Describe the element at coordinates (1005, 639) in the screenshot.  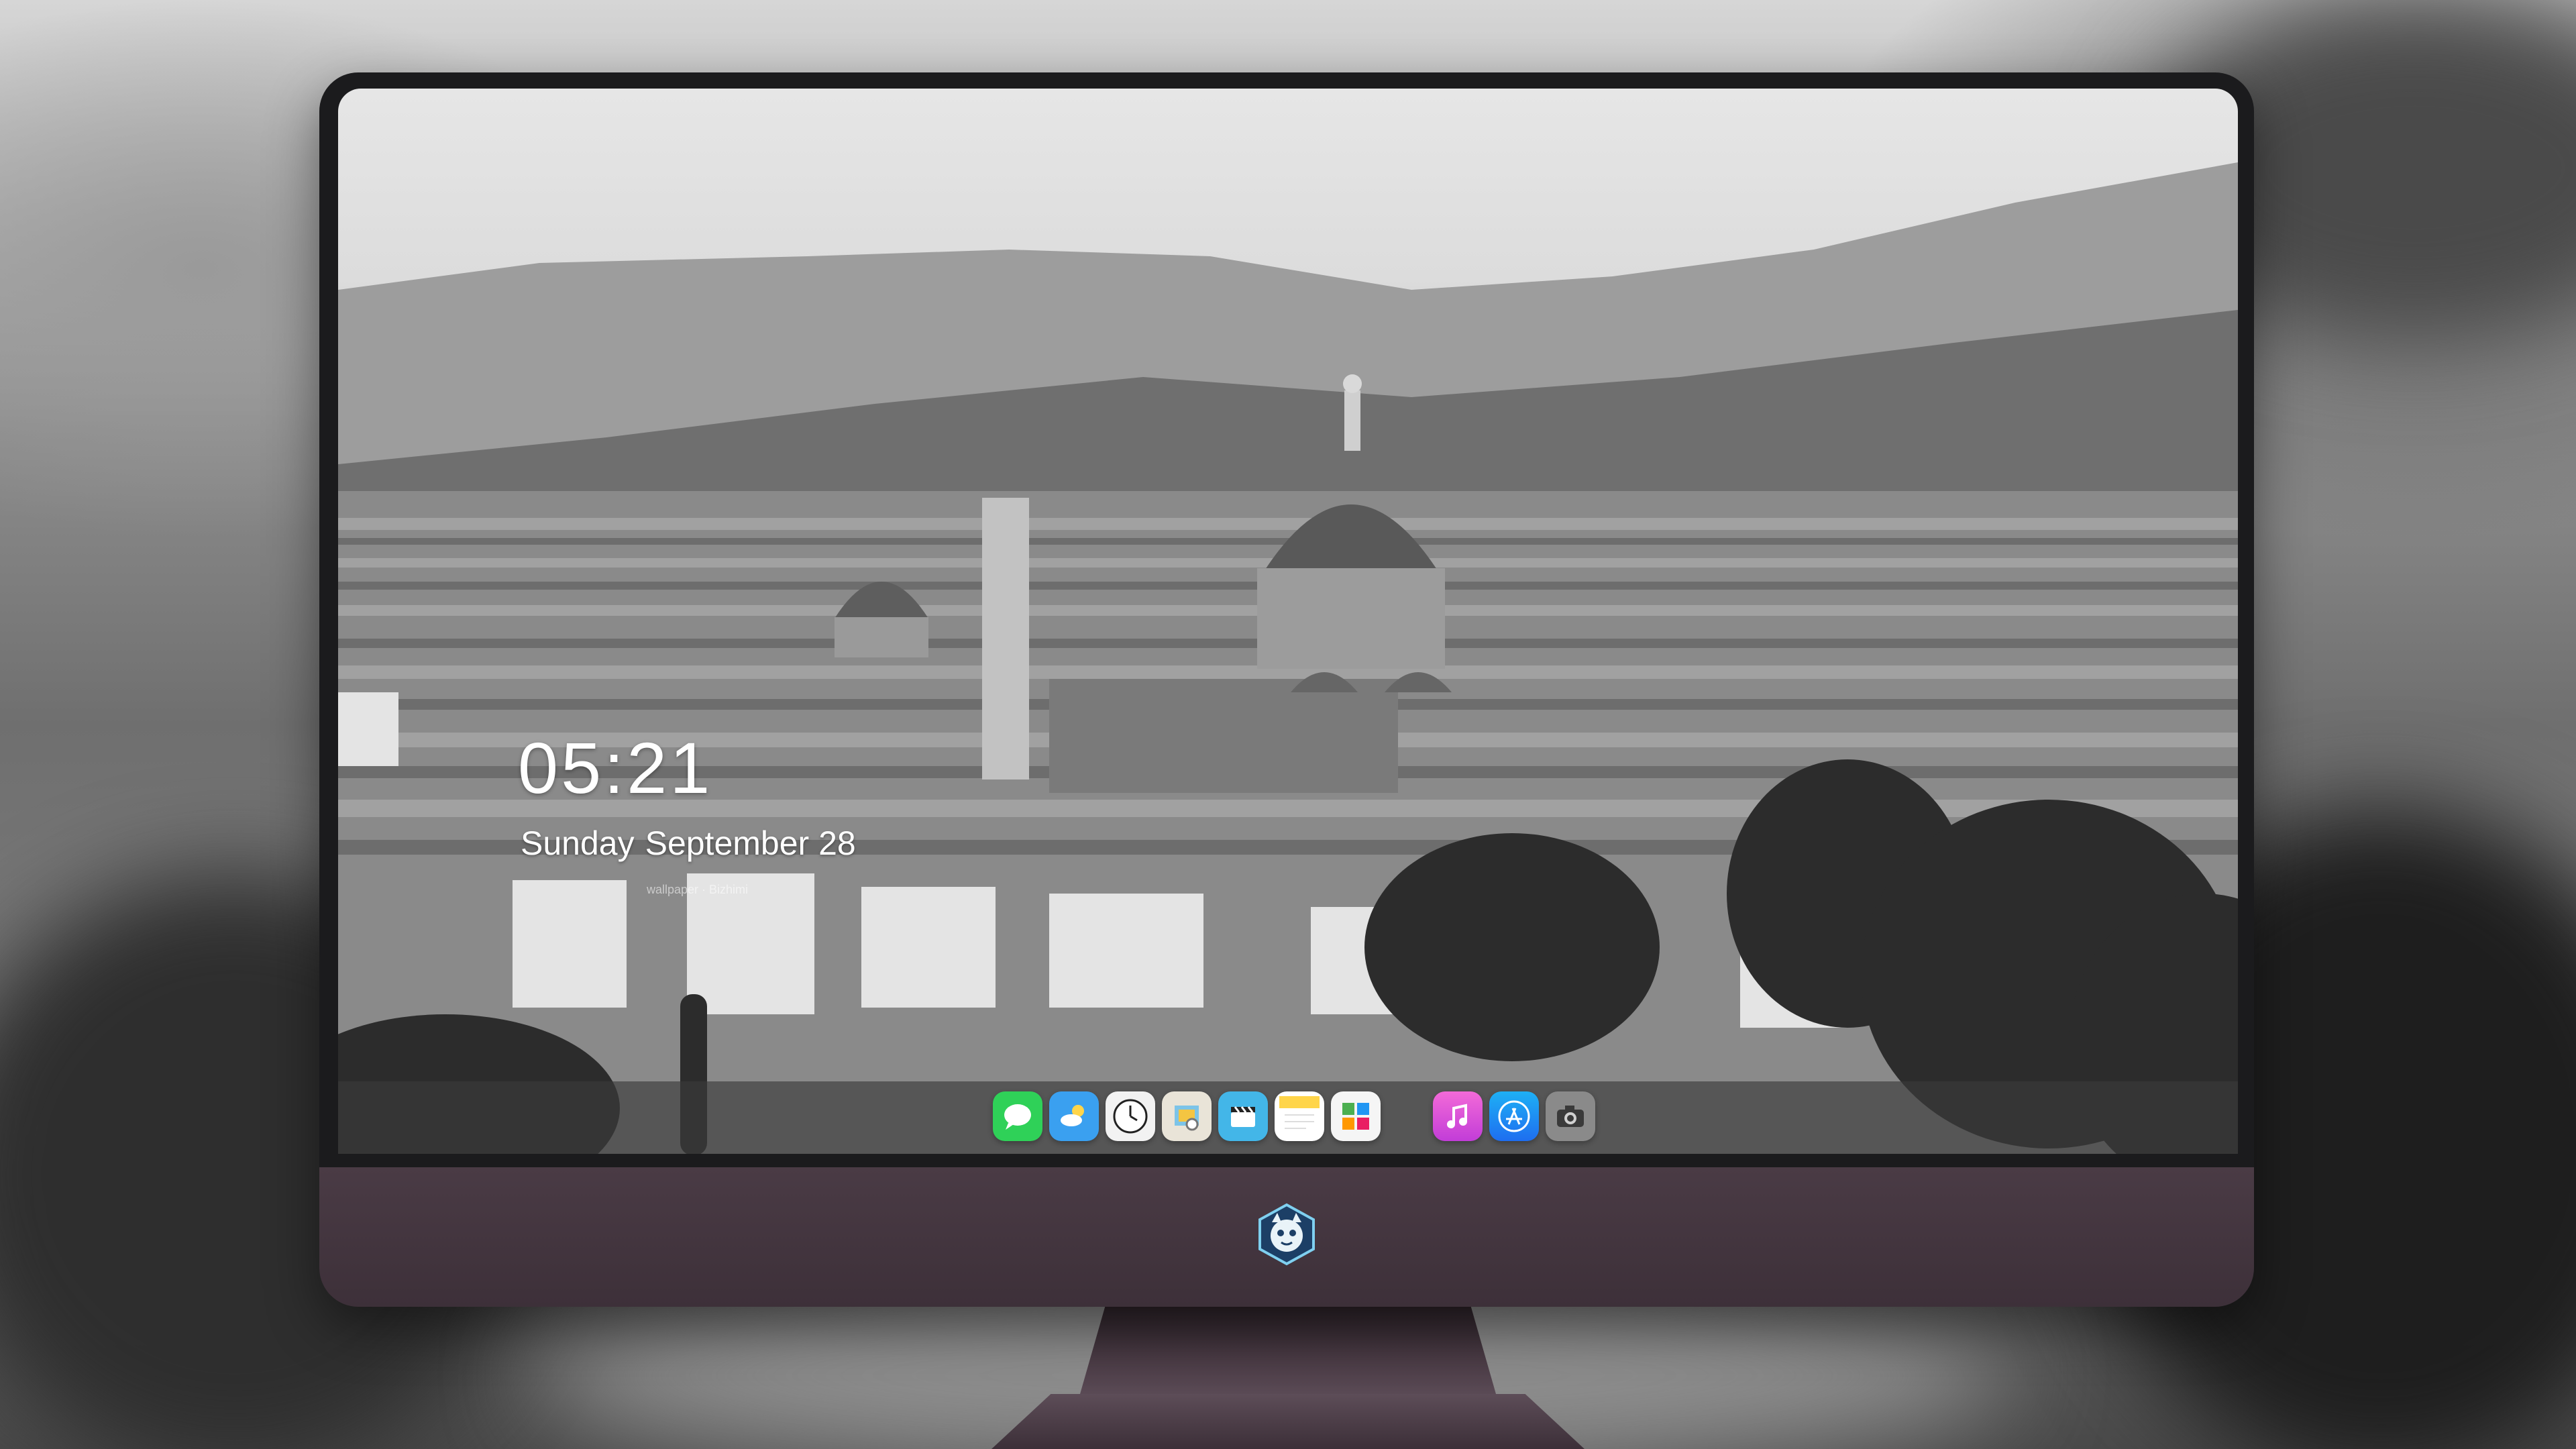
I see `bell-tower` at that location.